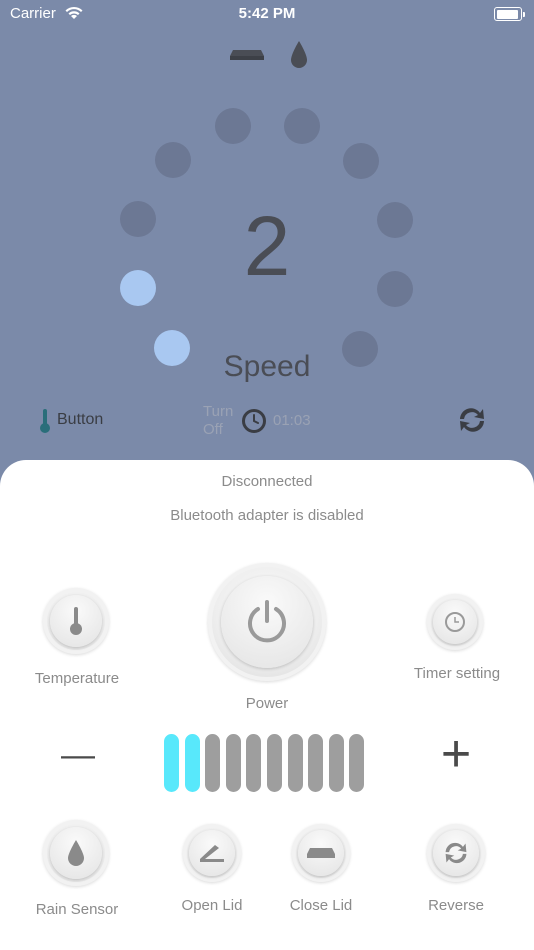  I want to click on open-lid-icon, so click(212, 853).